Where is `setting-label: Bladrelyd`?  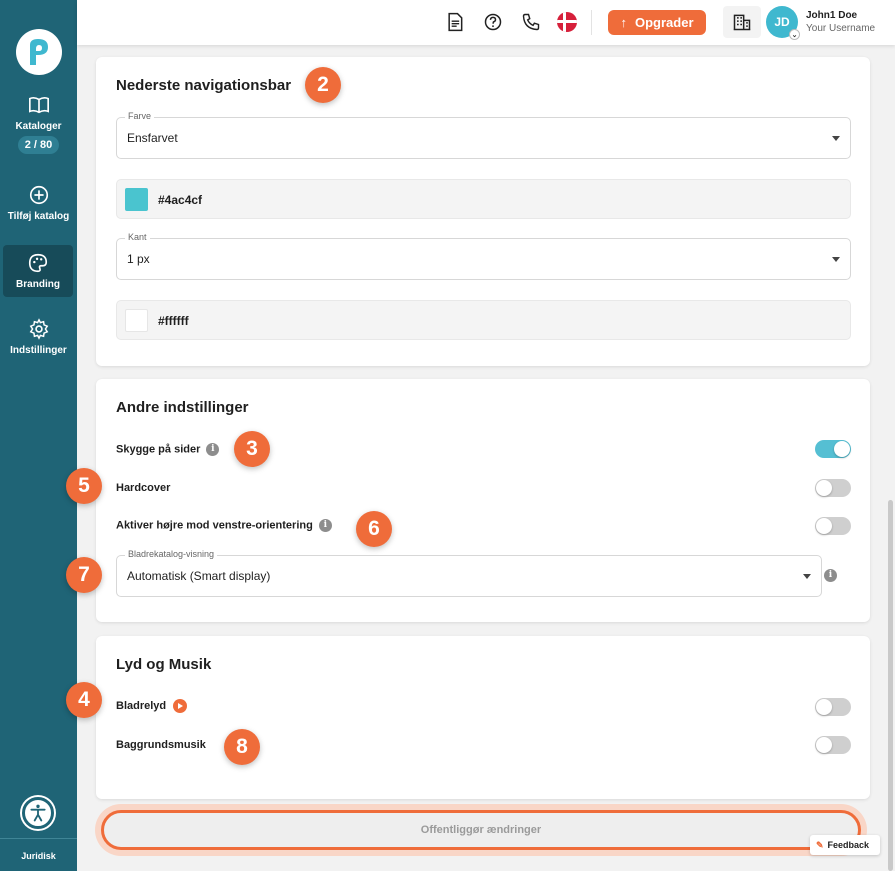 setting-label: Bladrelyd is located at coordinates (141, 705).